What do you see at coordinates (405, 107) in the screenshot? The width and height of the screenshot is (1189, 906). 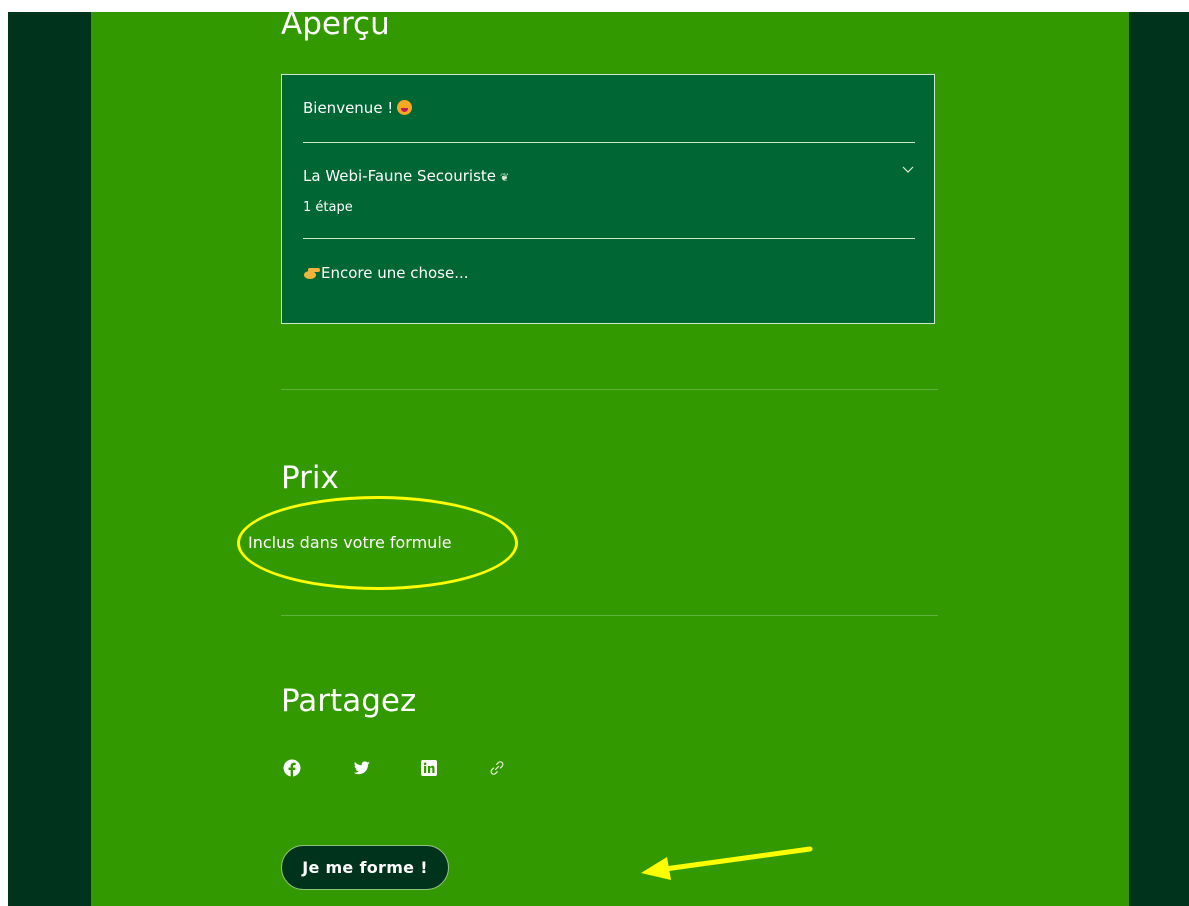 I see `grinning-face-icon` at bounding box center [405, 107].